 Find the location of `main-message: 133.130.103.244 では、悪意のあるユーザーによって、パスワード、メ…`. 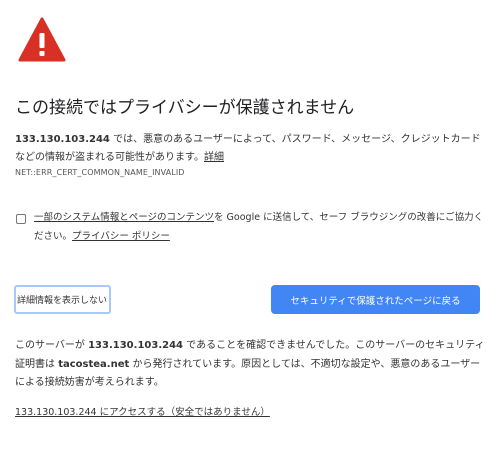

main-message: 133.130.103.244 では、悪意のあるユーザーによって、パスワード、メ… is located at coordinates (250, 149).